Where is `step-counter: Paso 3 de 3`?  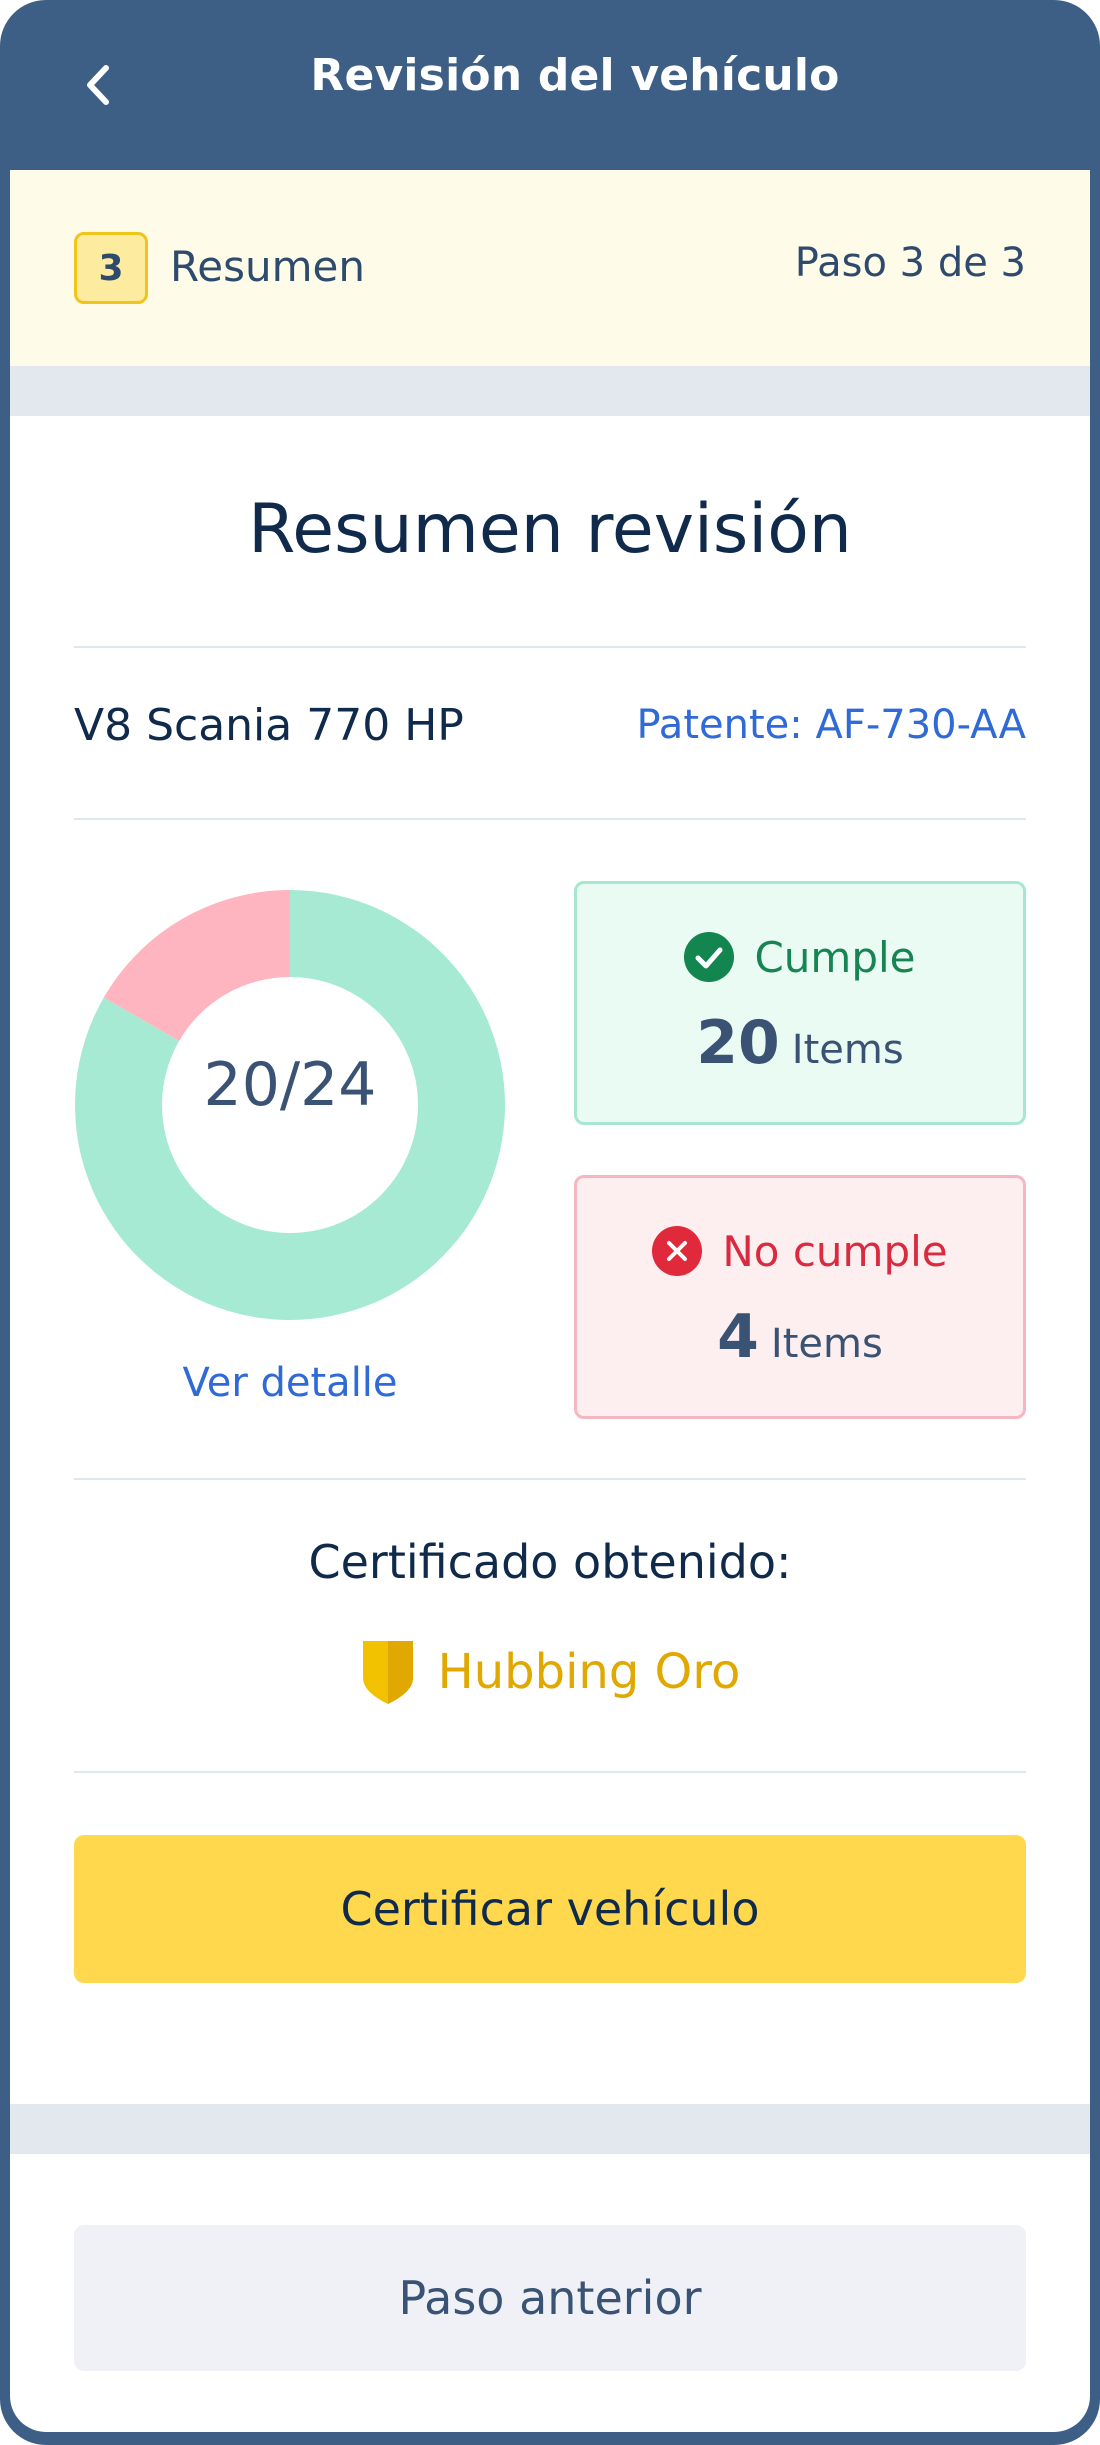 step-counter: Paso 3 de 3 is located at coordinates (910, 263).